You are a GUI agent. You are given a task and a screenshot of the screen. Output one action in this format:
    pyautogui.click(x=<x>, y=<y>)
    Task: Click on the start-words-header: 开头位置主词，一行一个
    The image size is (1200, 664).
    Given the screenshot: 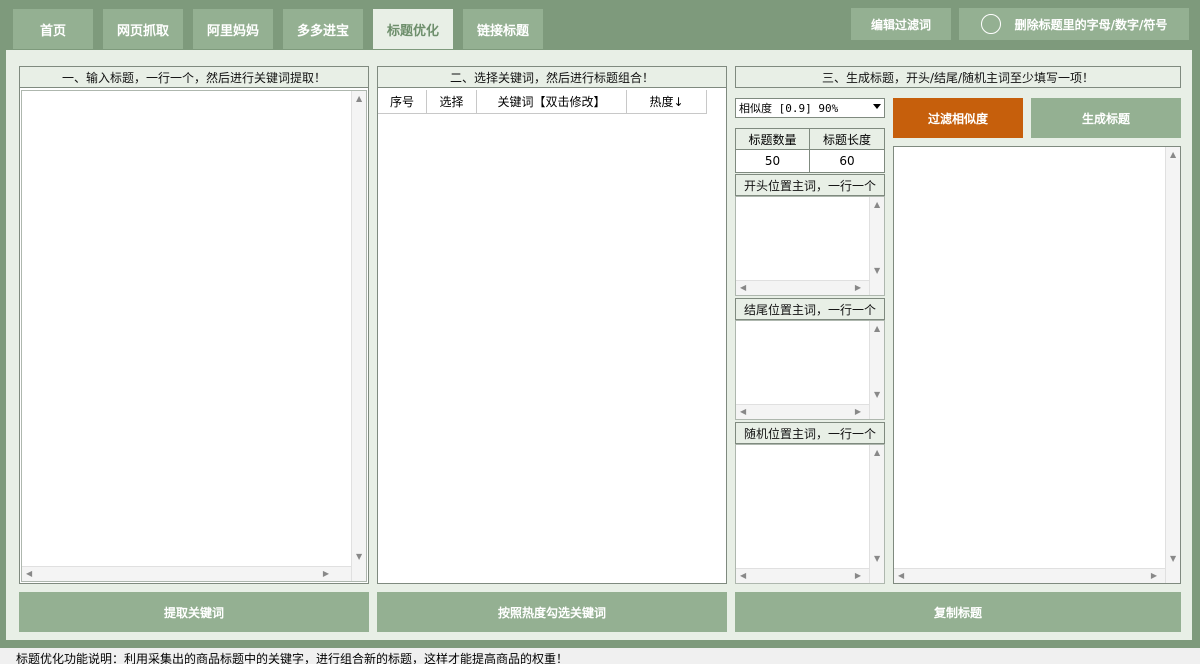 What is the action you would take?
    pyautogui.click(x=810, y=185)
    